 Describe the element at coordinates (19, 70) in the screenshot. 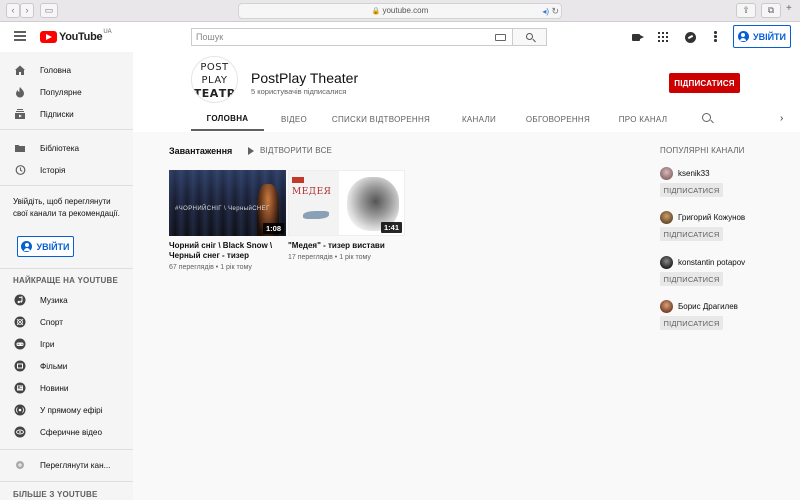

I see `home-icon` at that location.